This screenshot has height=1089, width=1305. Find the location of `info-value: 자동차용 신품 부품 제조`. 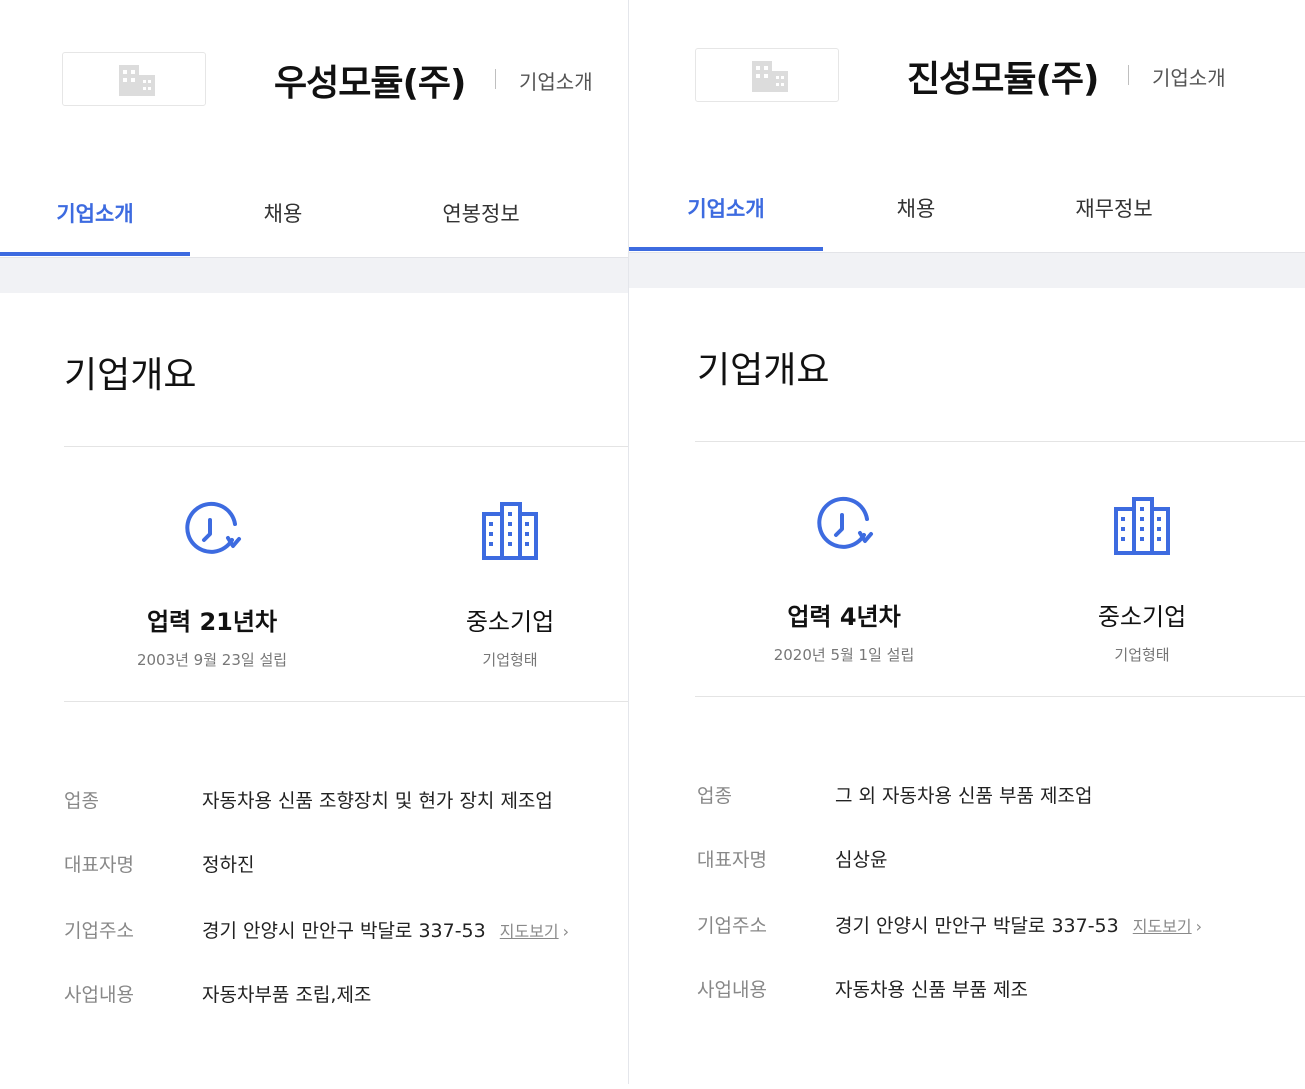

info-value: 자동차용 신품 부품 제조 is located at coordinates (931, 990).